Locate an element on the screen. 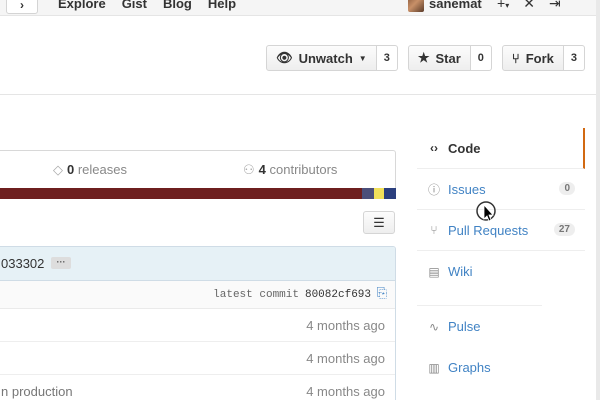  nav-toggle-button: › is located at coordinates (22, 7).